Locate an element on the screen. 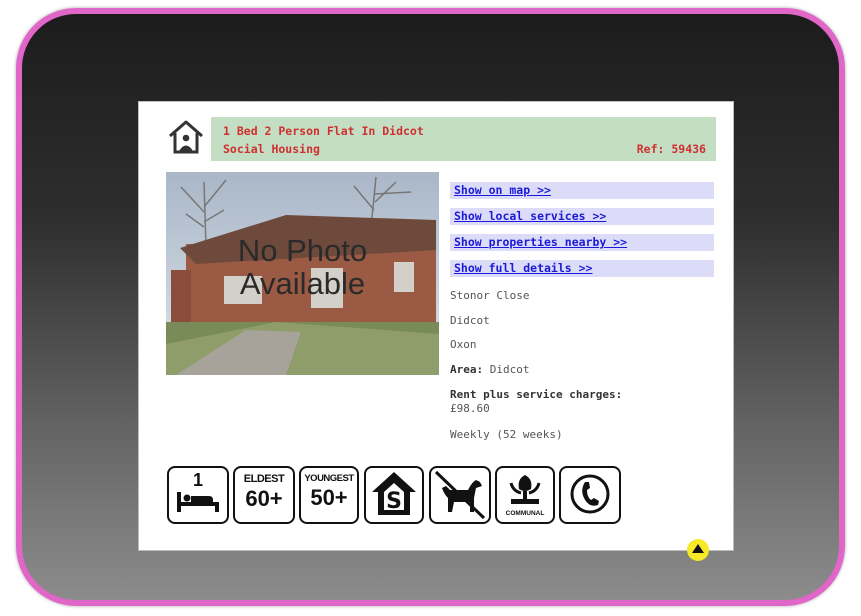 The image size is (861, 616). bed-icon: 1 is located at coordinates (198, 495).